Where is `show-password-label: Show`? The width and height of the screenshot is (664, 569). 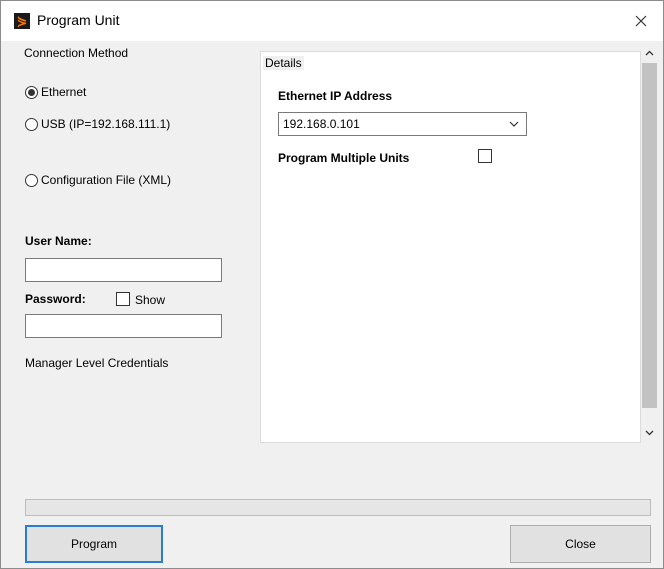
show-password-label: Show is located at coordinates (150, 300).